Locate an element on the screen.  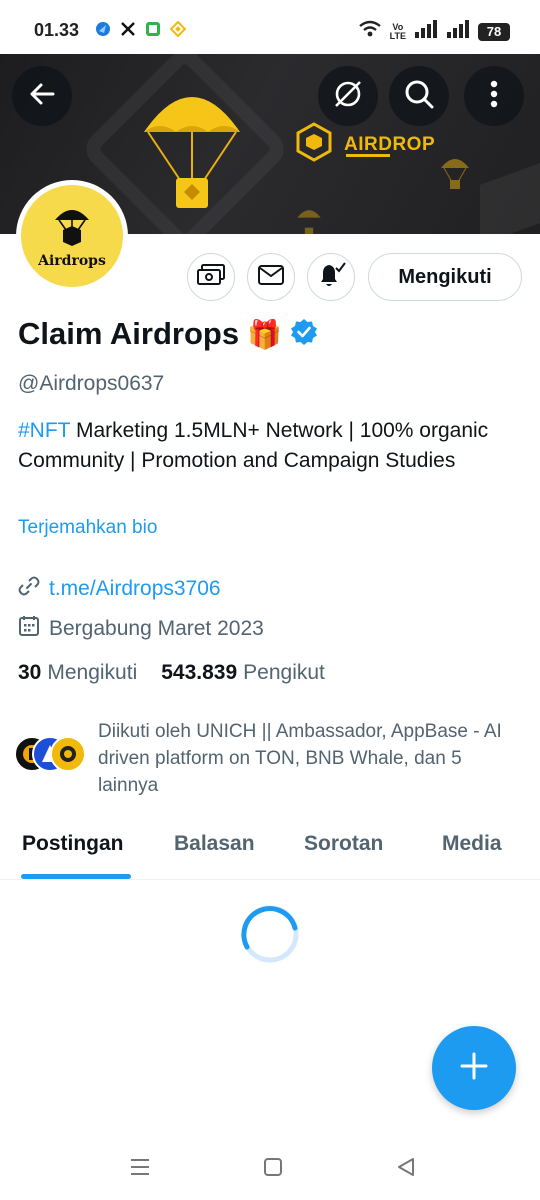
parachute-box-icon is located at coordinates (72, 227).